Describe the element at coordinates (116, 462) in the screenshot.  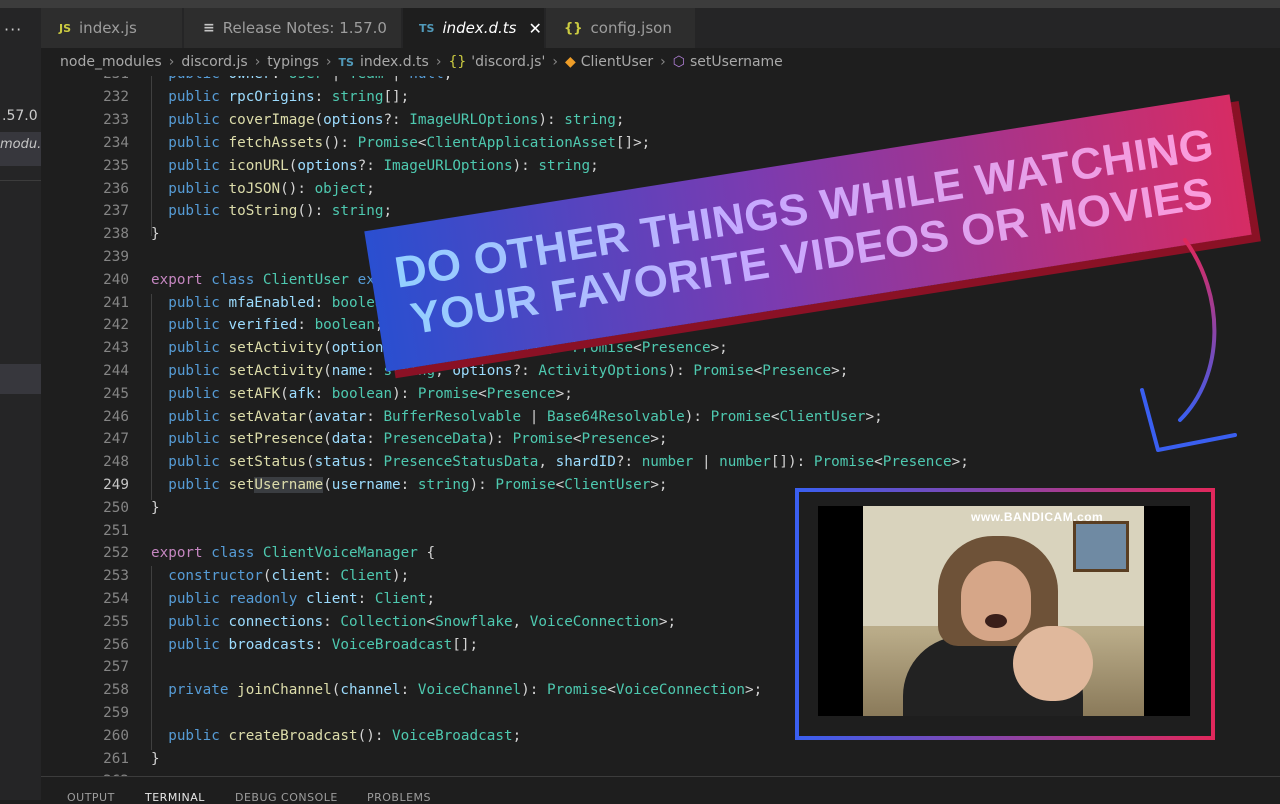
I see `line-number: 248` at that location.